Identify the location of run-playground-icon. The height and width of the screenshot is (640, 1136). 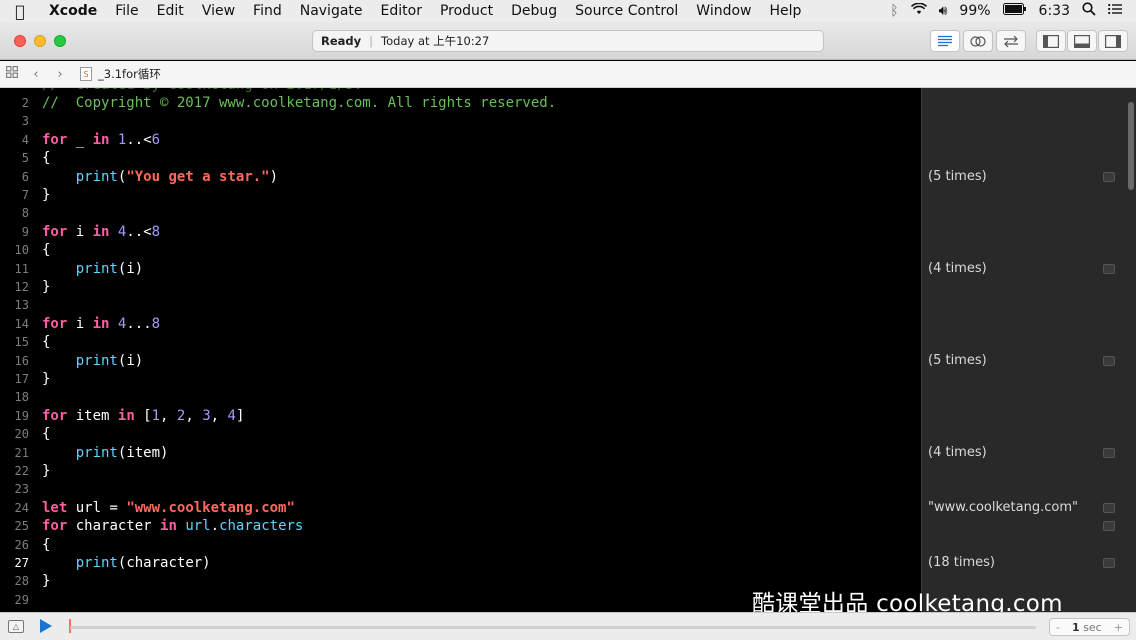
(46, 626).